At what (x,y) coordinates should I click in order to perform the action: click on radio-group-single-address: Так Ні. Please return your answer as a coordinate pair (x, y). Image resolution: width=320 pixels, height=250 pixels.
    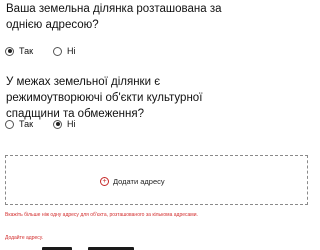
    Looking at the image, I should click on (50, 51).